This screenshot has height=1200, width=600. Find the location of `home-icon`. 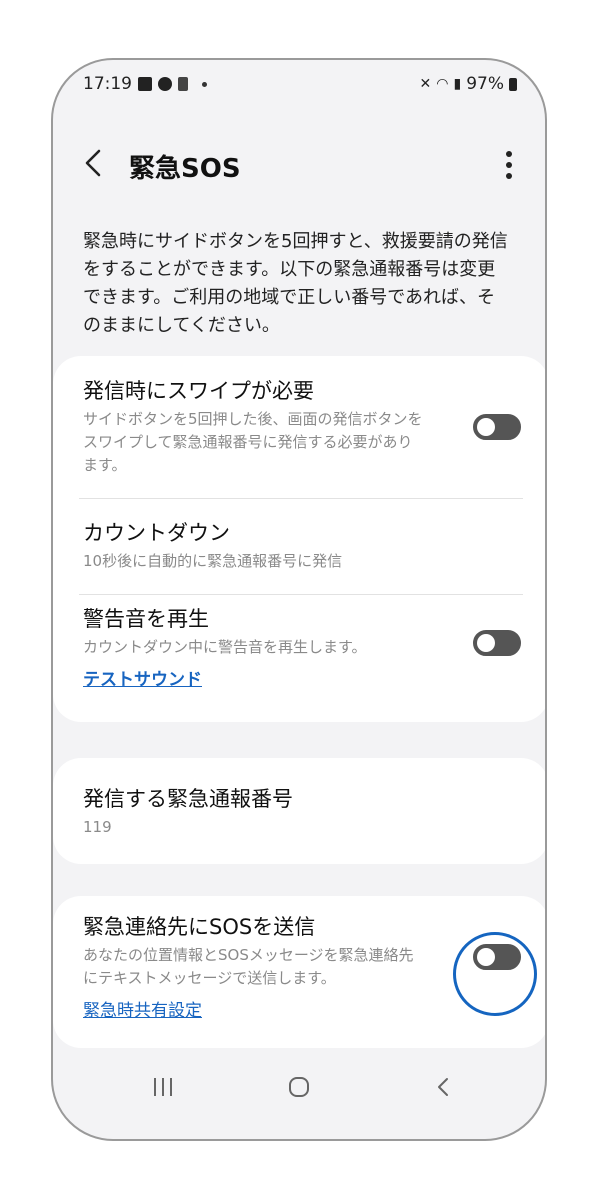

home-icon is located at coordinates (299, 1087).